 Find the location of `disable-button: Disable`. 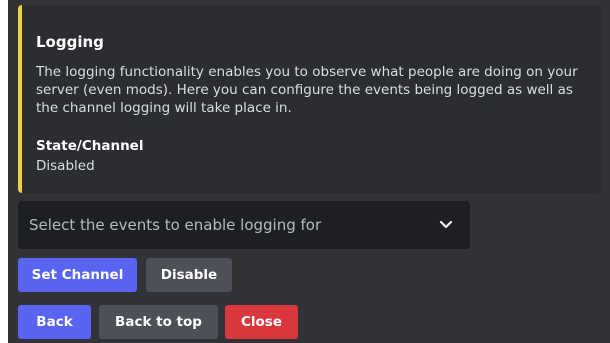

disable-button: Disable is located at coordinates (189, 275).